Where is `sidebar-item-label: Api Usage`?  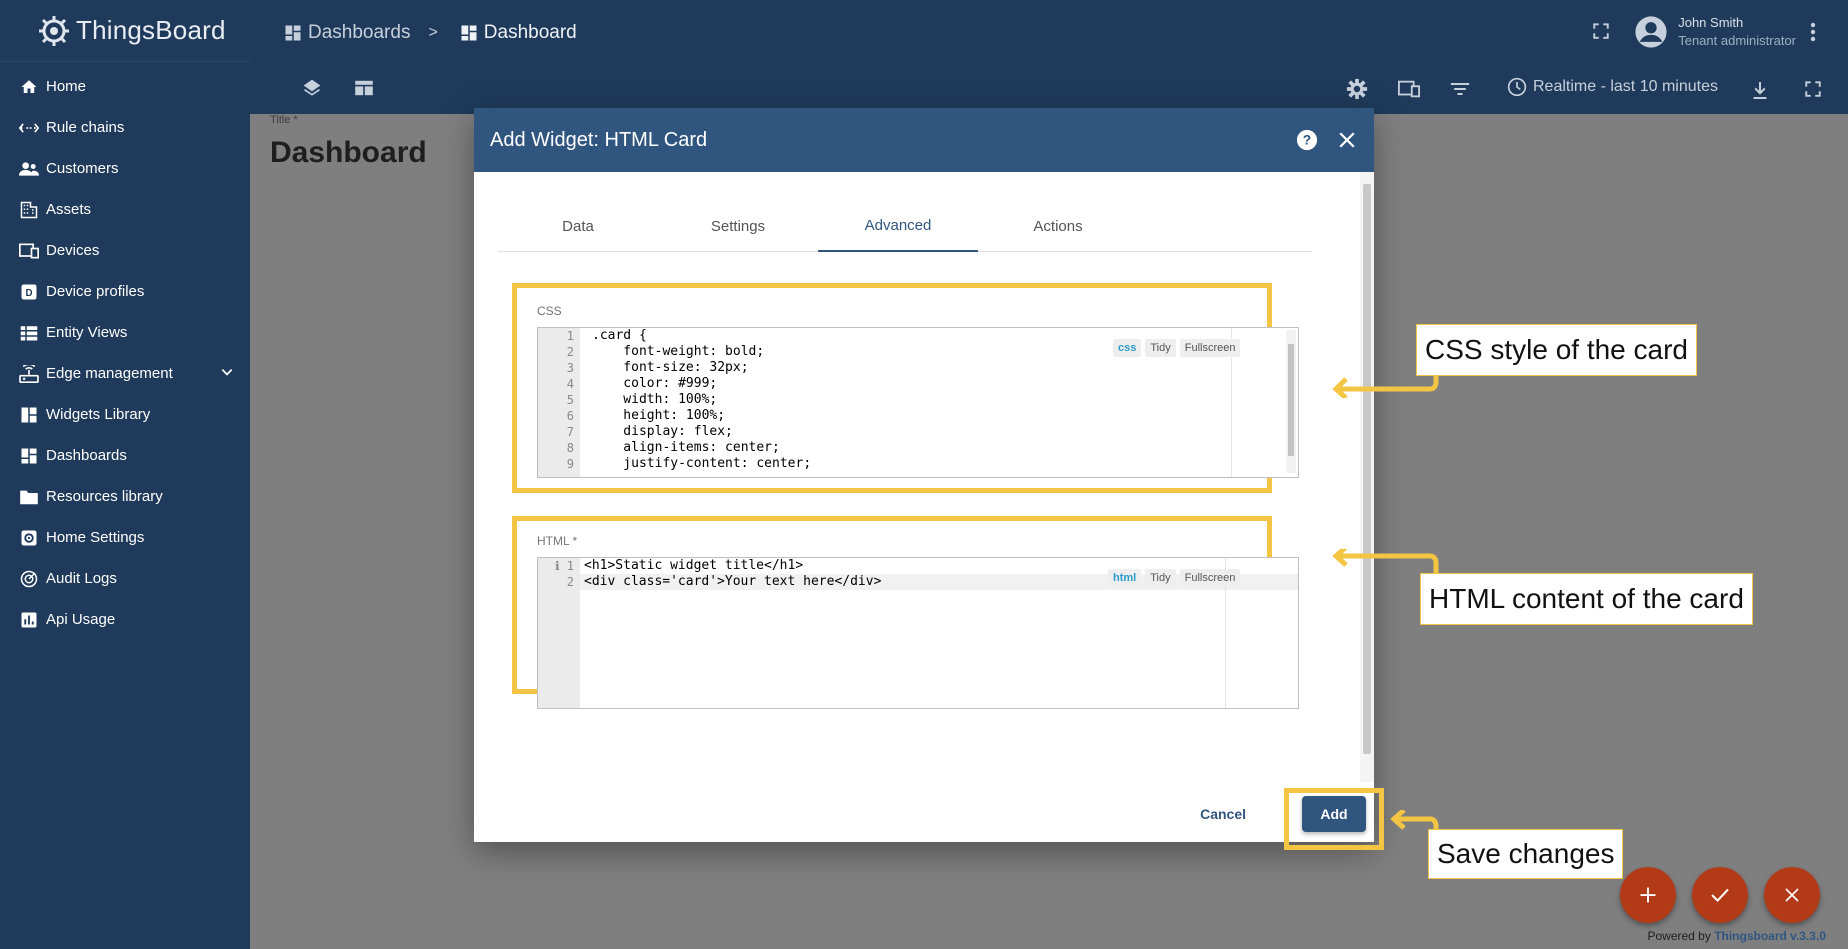
sidebar-item-label: Api Usage is located at coordinates (81, 619).